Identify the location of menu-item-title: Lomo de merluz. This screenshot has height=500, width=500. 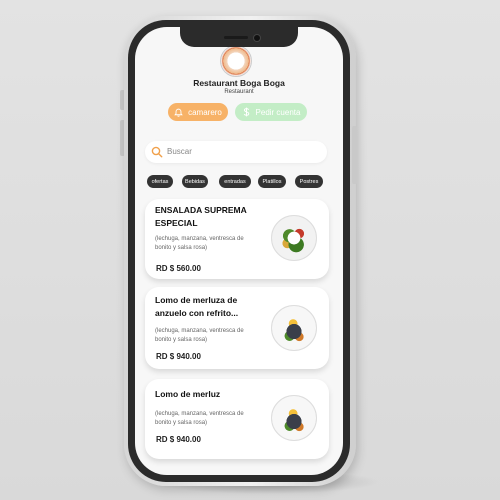
(188, 394).